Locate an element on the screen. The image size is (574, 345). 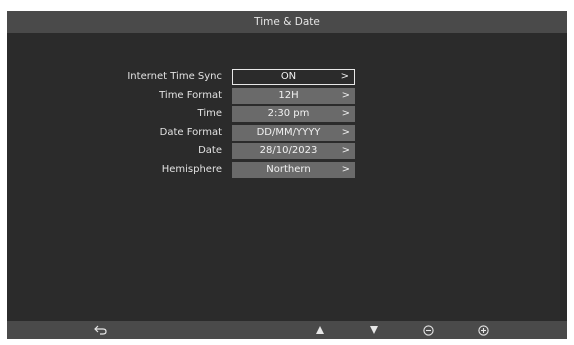
setting-value: DD/MM/YYYY is located at coordinates (288, 132).